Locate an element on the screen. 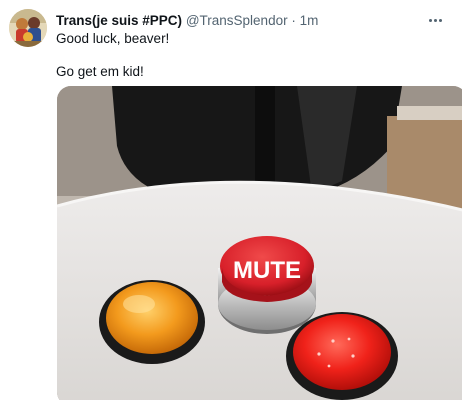  tweet-text-line: Good luck, beaver! is located at coordinates (113, 38).